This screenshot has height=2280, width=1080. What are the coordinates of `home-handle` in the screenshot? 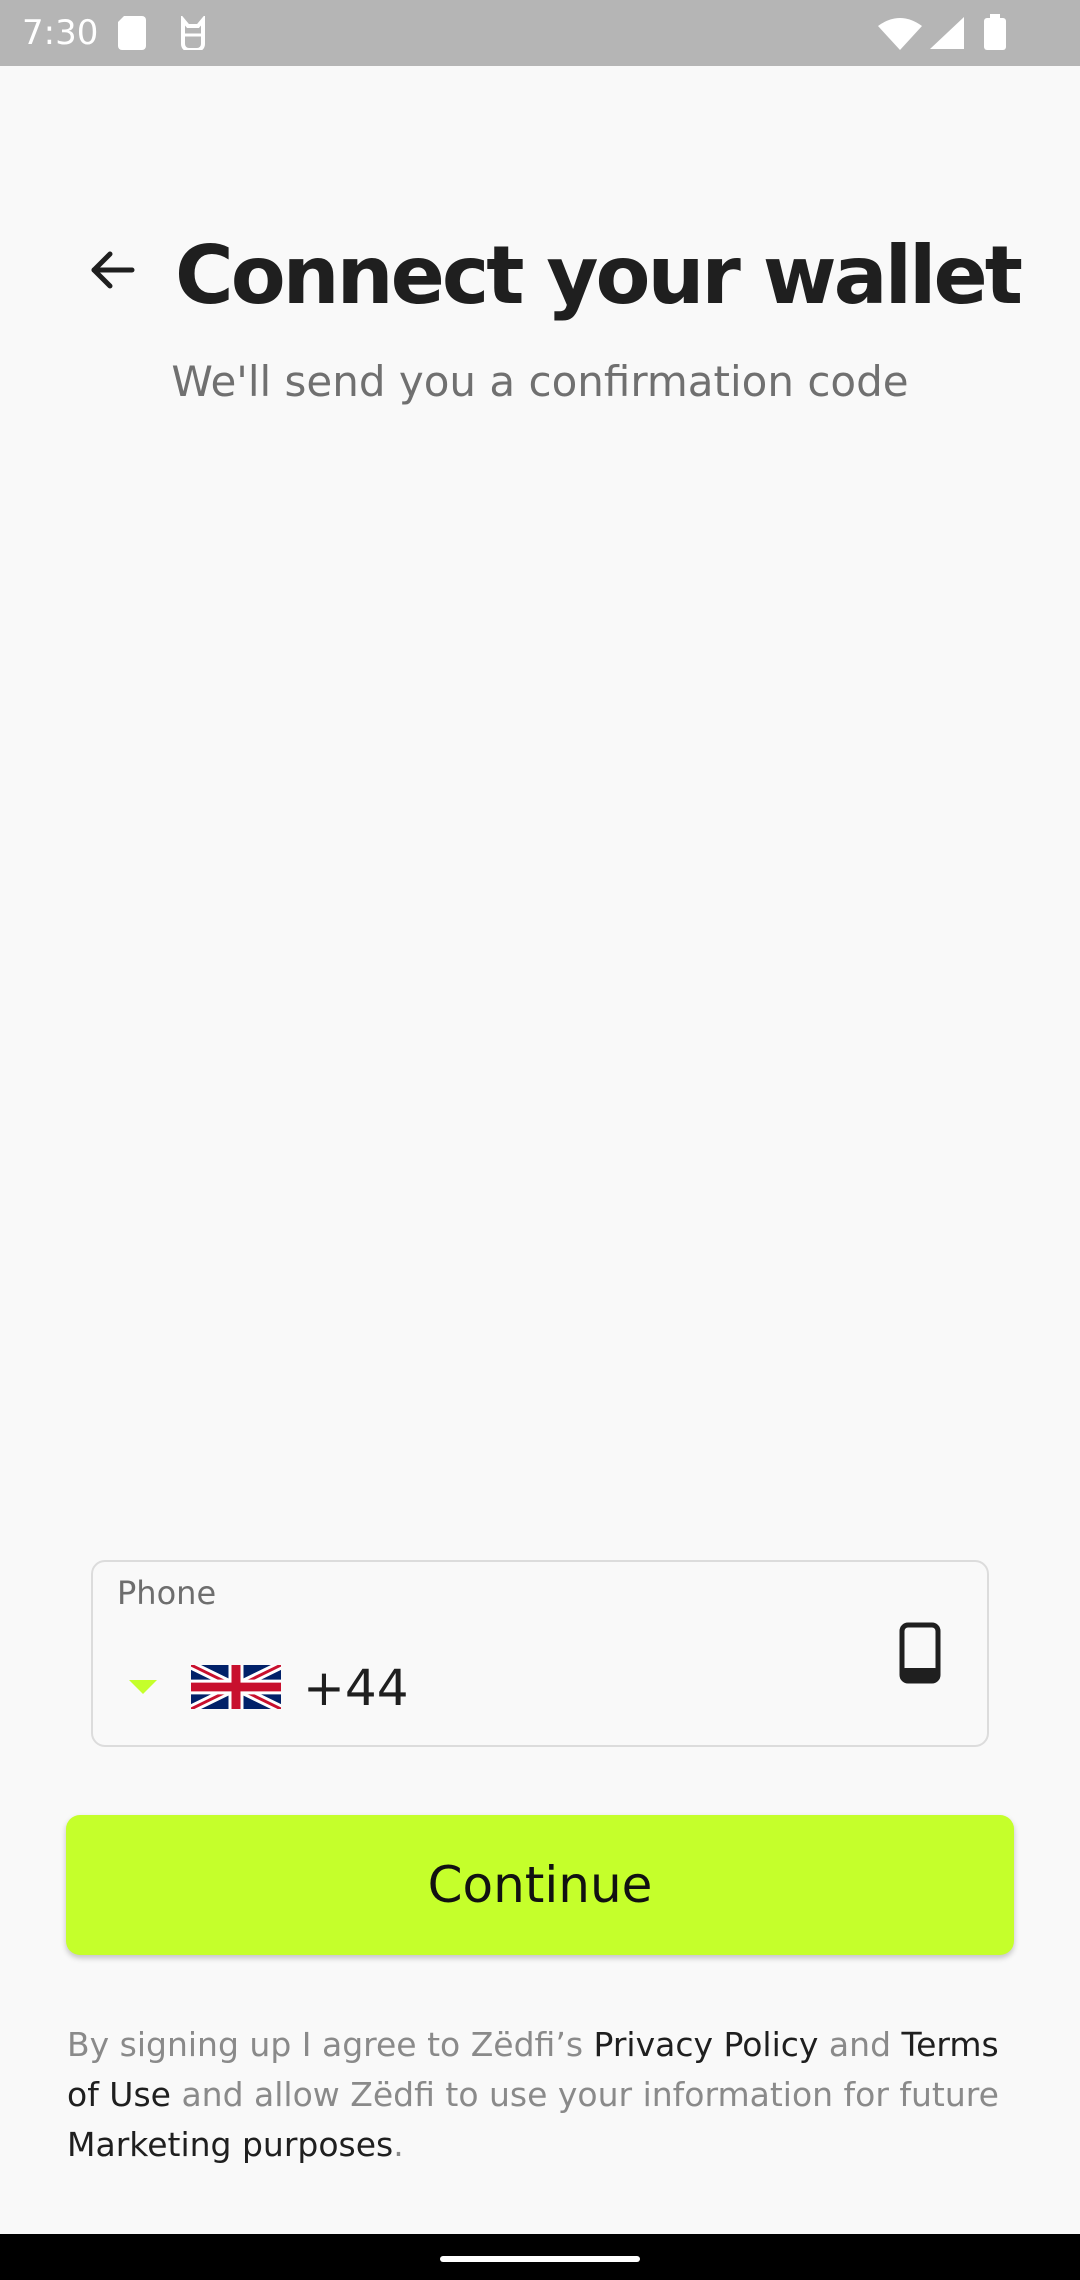 It's located at (540, 2259).